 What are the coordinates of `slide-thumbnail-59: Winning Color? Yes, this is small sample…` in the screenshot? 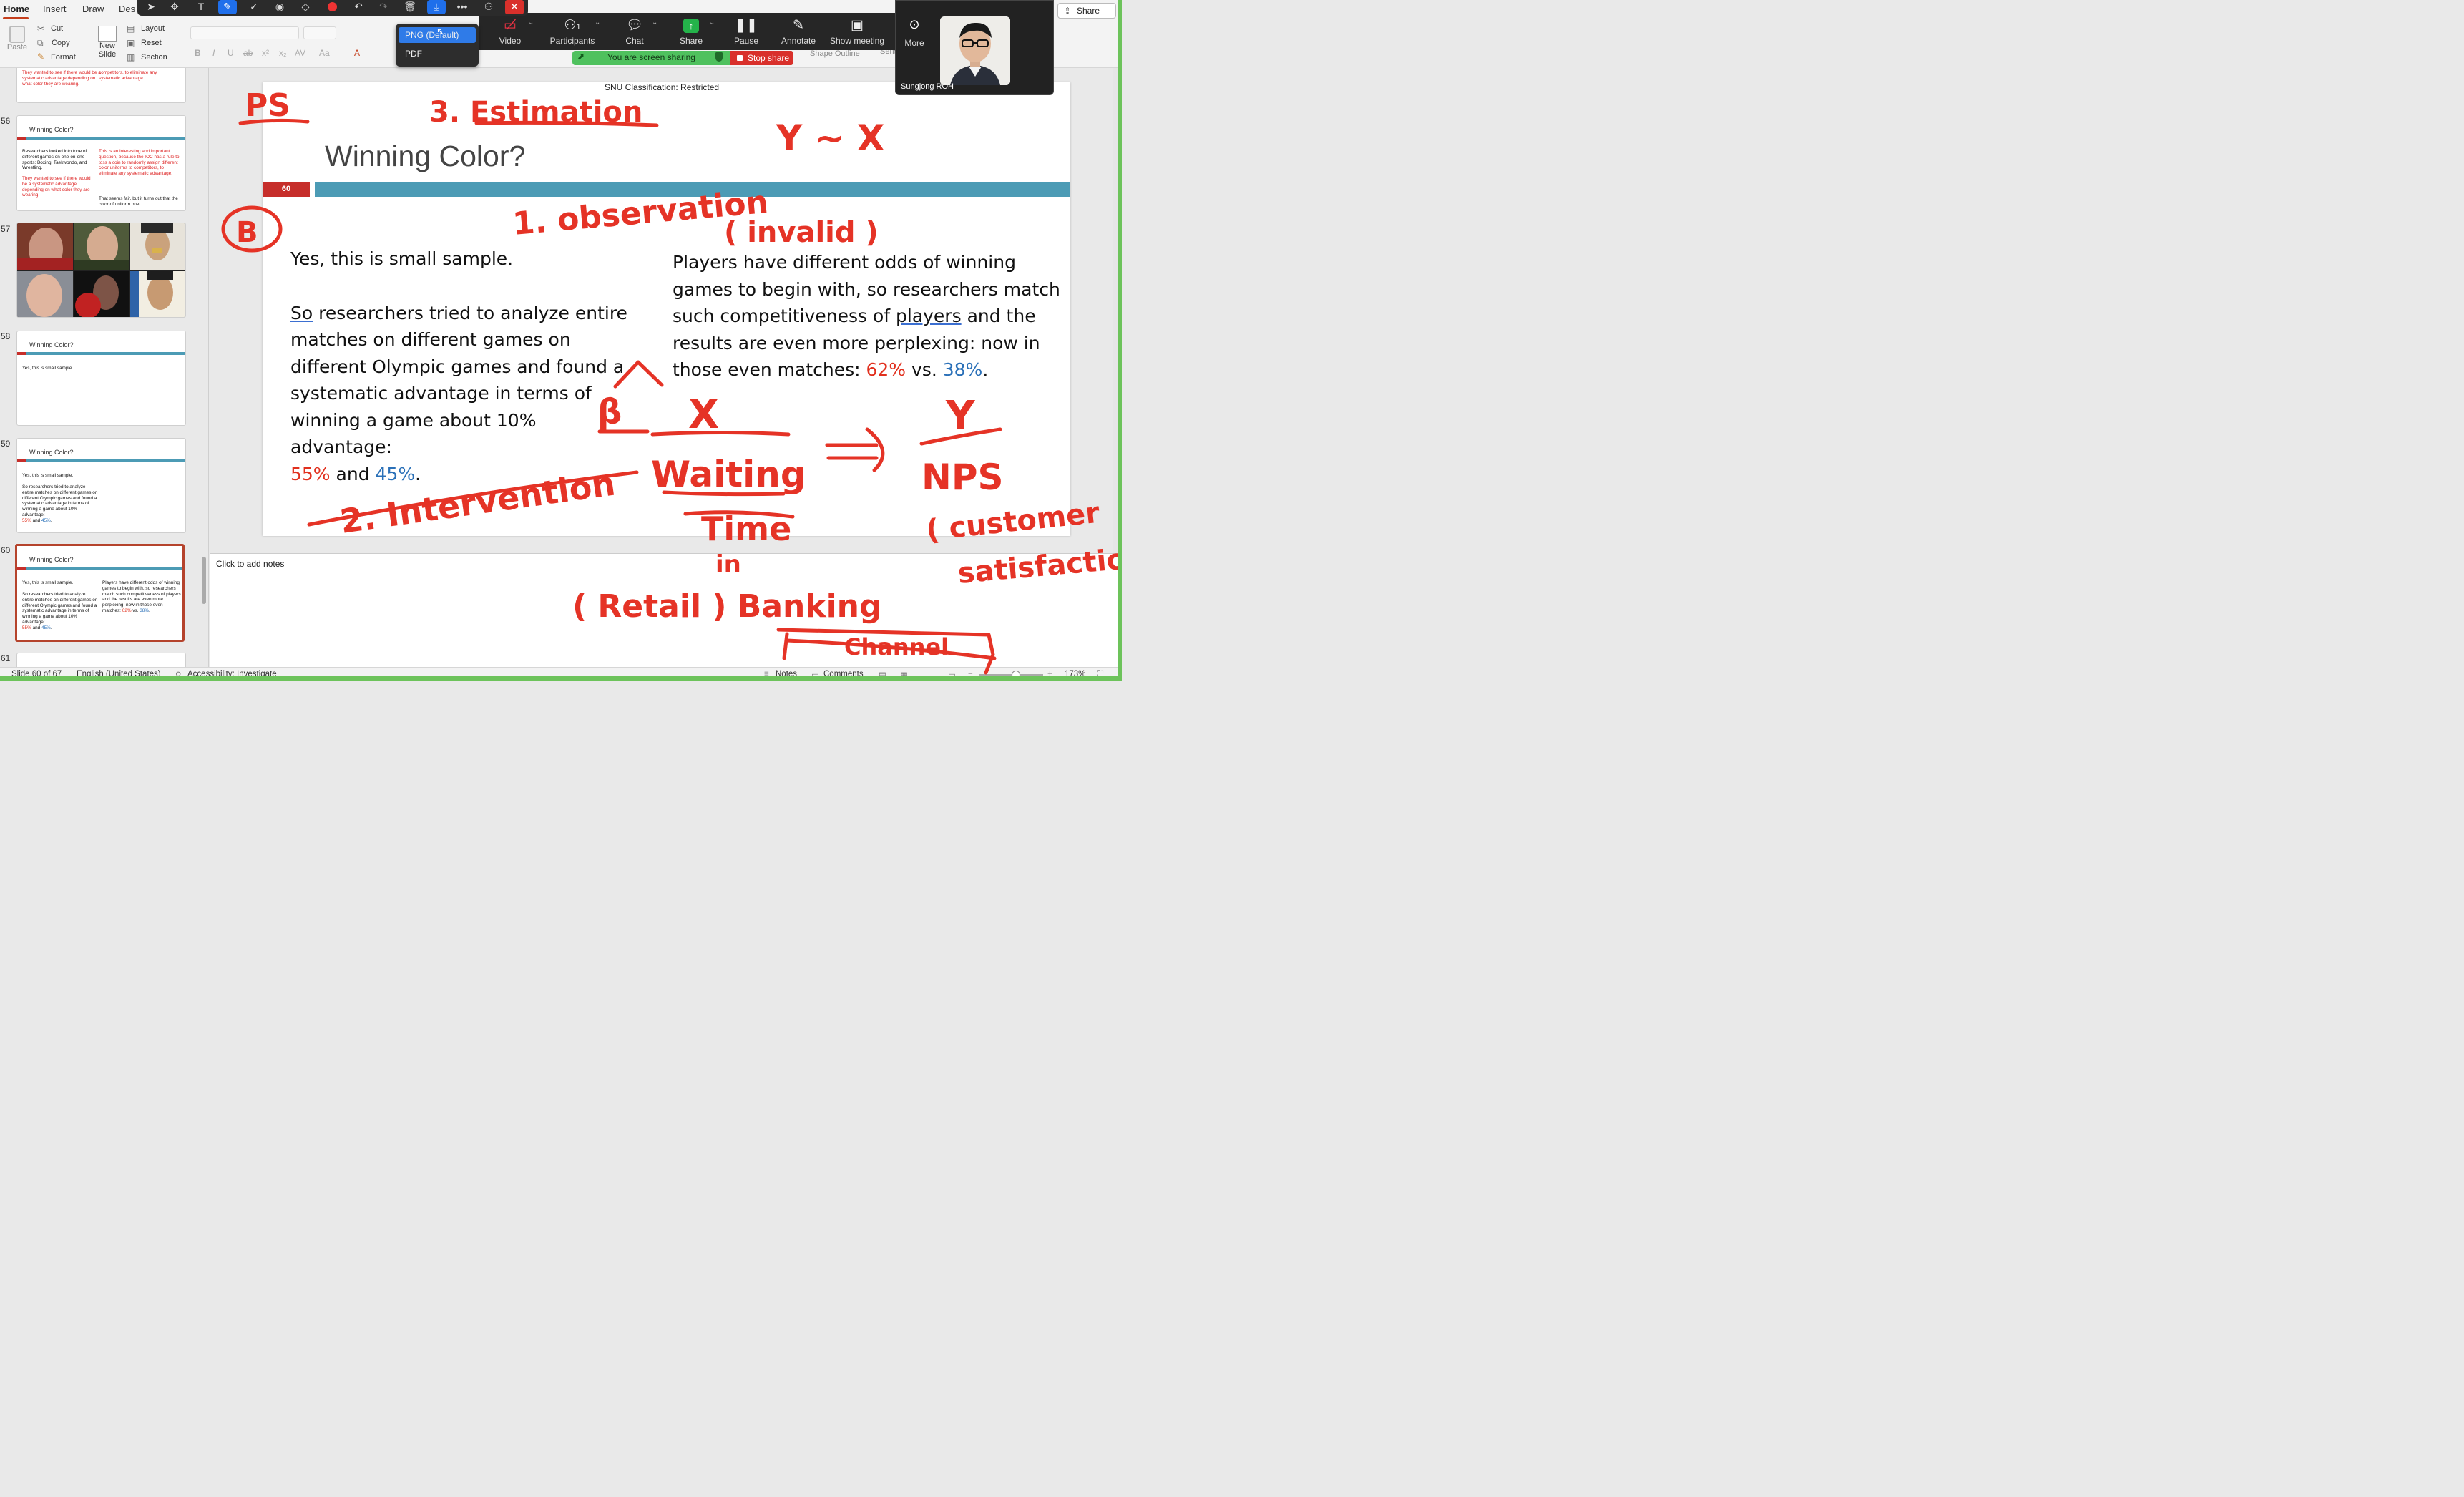 It's located at (101, 485).